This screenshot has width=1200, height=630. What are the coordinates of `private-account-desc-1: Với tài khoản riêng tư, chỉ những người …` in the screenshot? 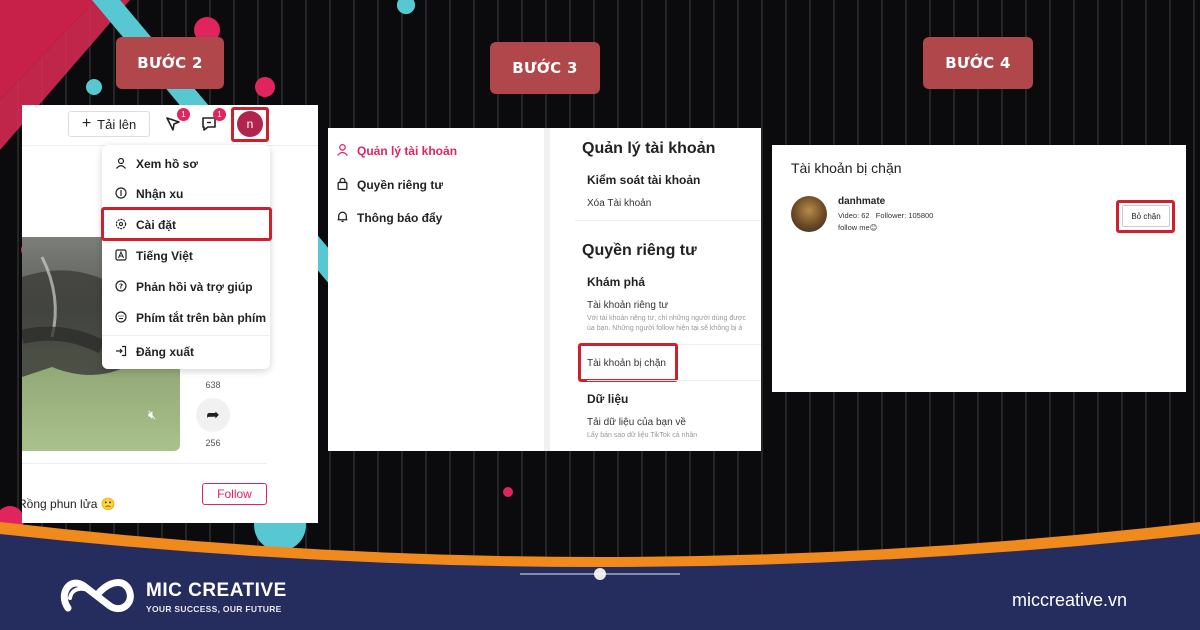 It's located at (666, 318).